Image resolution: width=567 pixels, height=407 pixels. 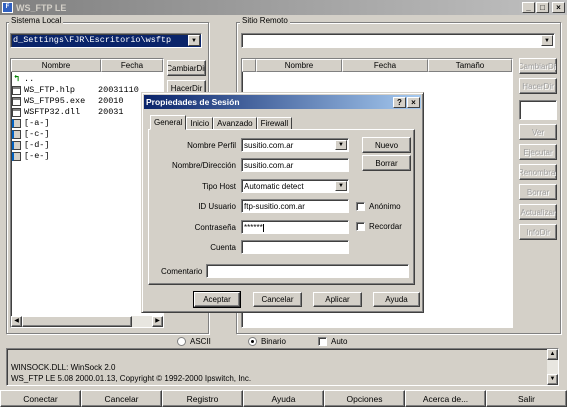 What do you see at coordinates (538, 192) in the screenshot?
I see `remote-borrar-button: Borrar` at bounding box center [538, 192].